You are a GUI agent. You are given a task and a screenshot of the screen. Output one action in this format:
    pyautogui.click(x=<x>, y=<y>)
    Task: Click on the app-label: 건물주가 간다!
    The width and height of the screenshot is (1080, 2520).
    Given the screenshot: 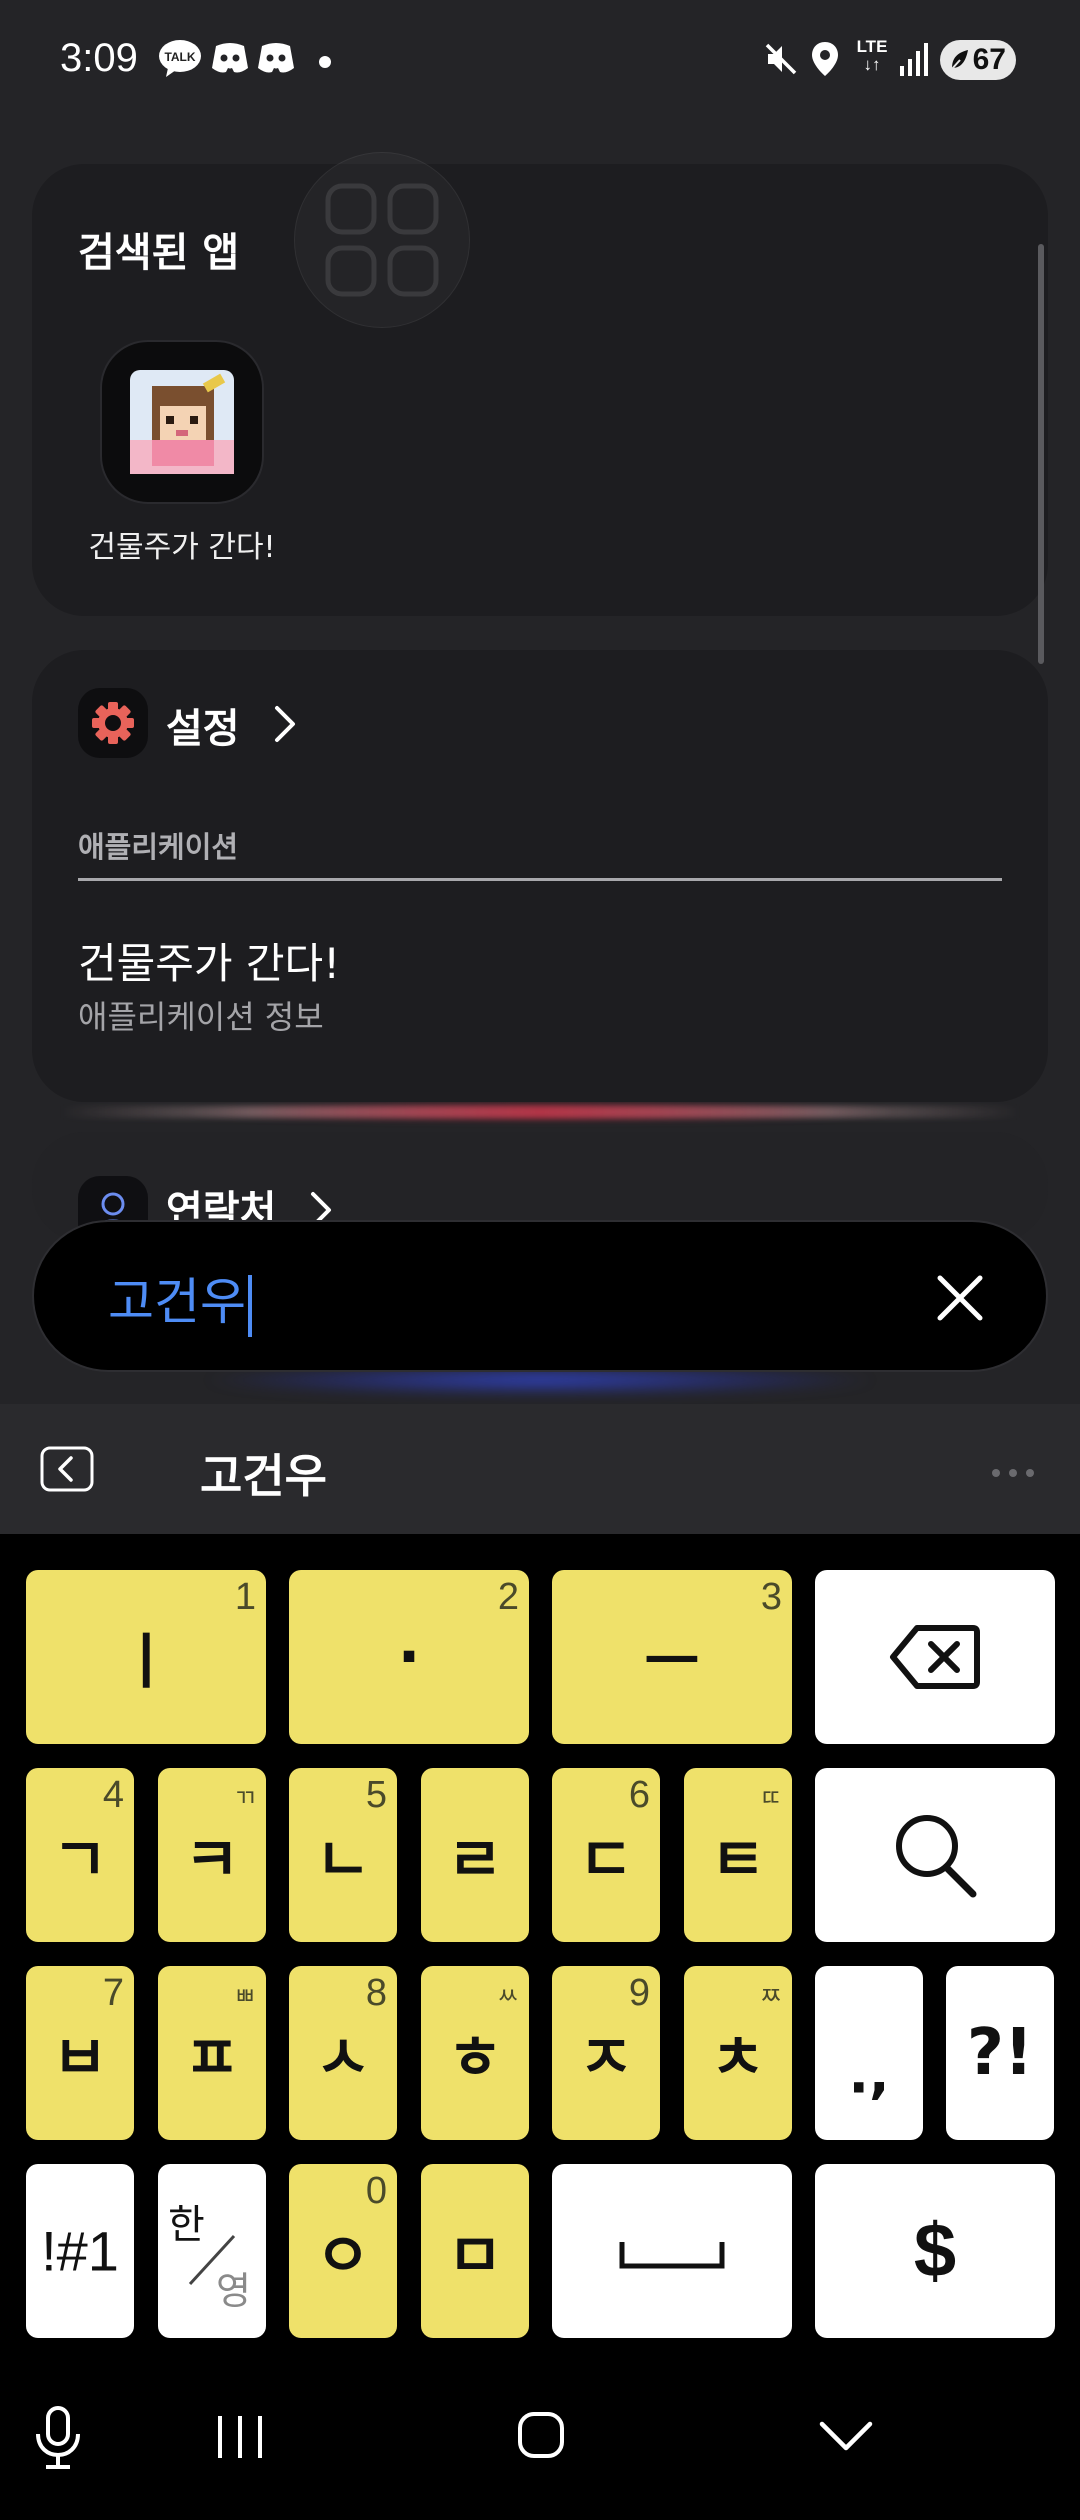 What is the action you would take?
    pyautogui.click(x=182, y=544)
    